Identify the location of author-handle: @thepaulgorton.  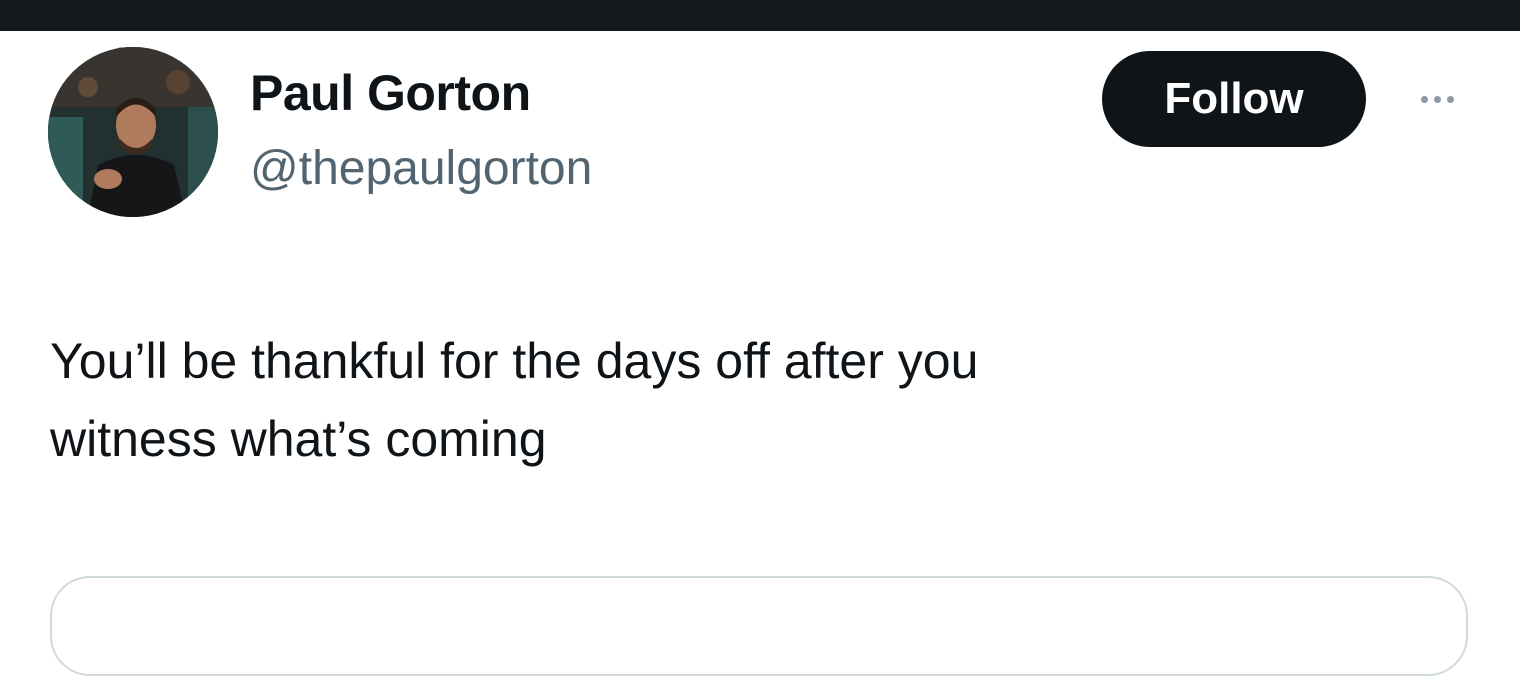
(421, 169).